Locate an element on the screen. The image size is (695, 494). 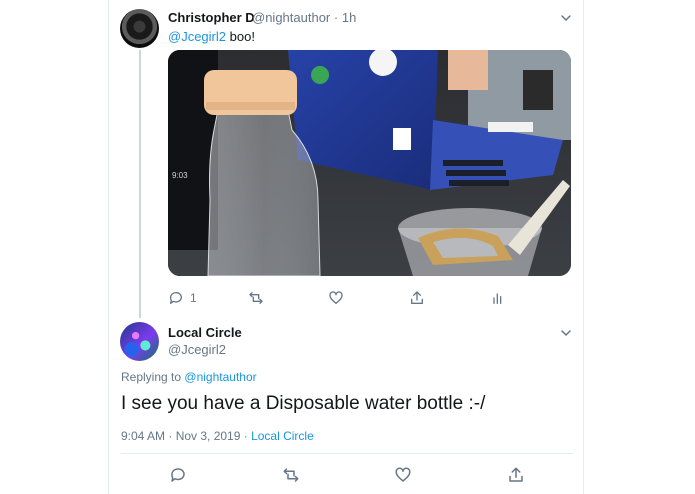
author-name: Christopher D is located at coordinates (211, 17).